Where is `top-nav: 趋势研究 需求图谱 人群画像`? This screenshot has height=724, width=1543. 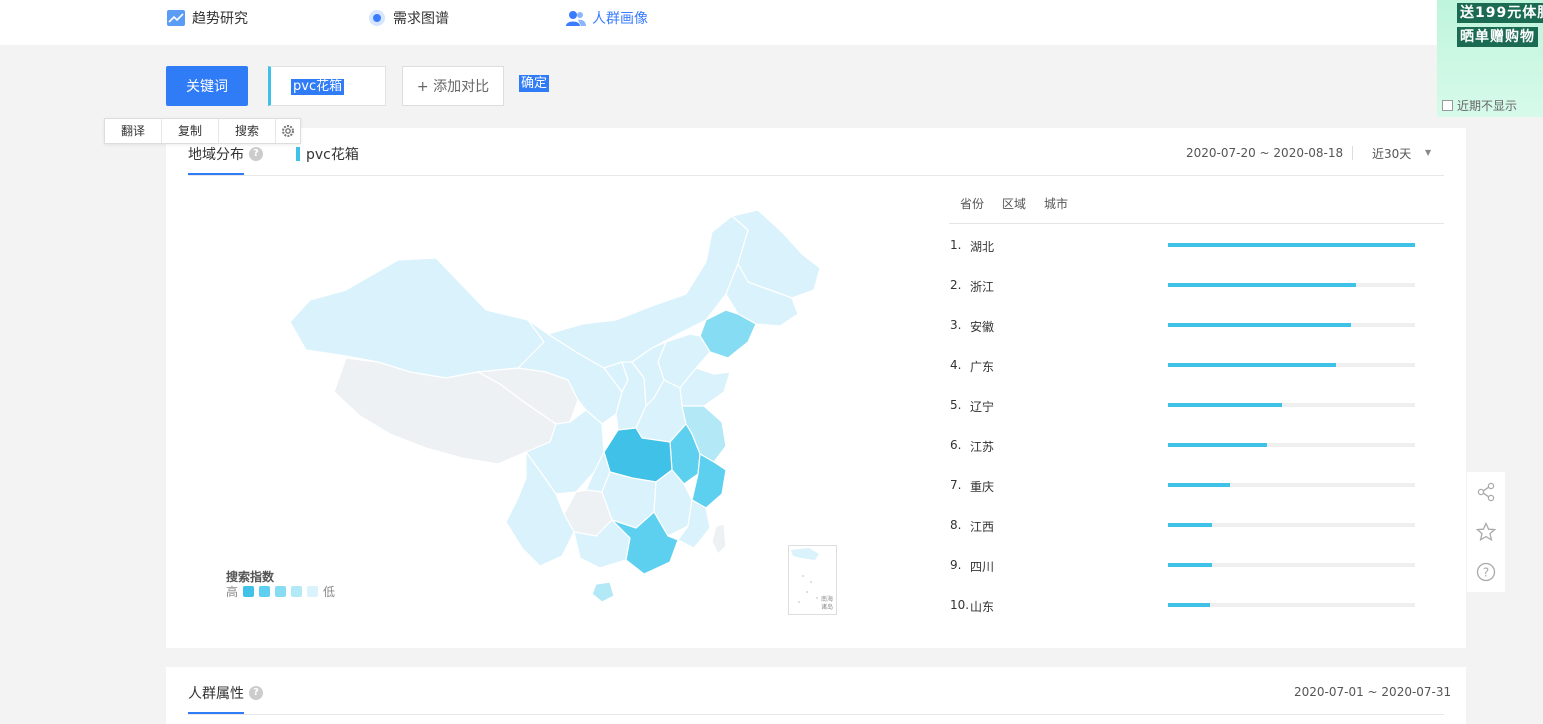 top-nav: 趋势研究 需求图谱 人群画像 is located at coordinates (771, 22).